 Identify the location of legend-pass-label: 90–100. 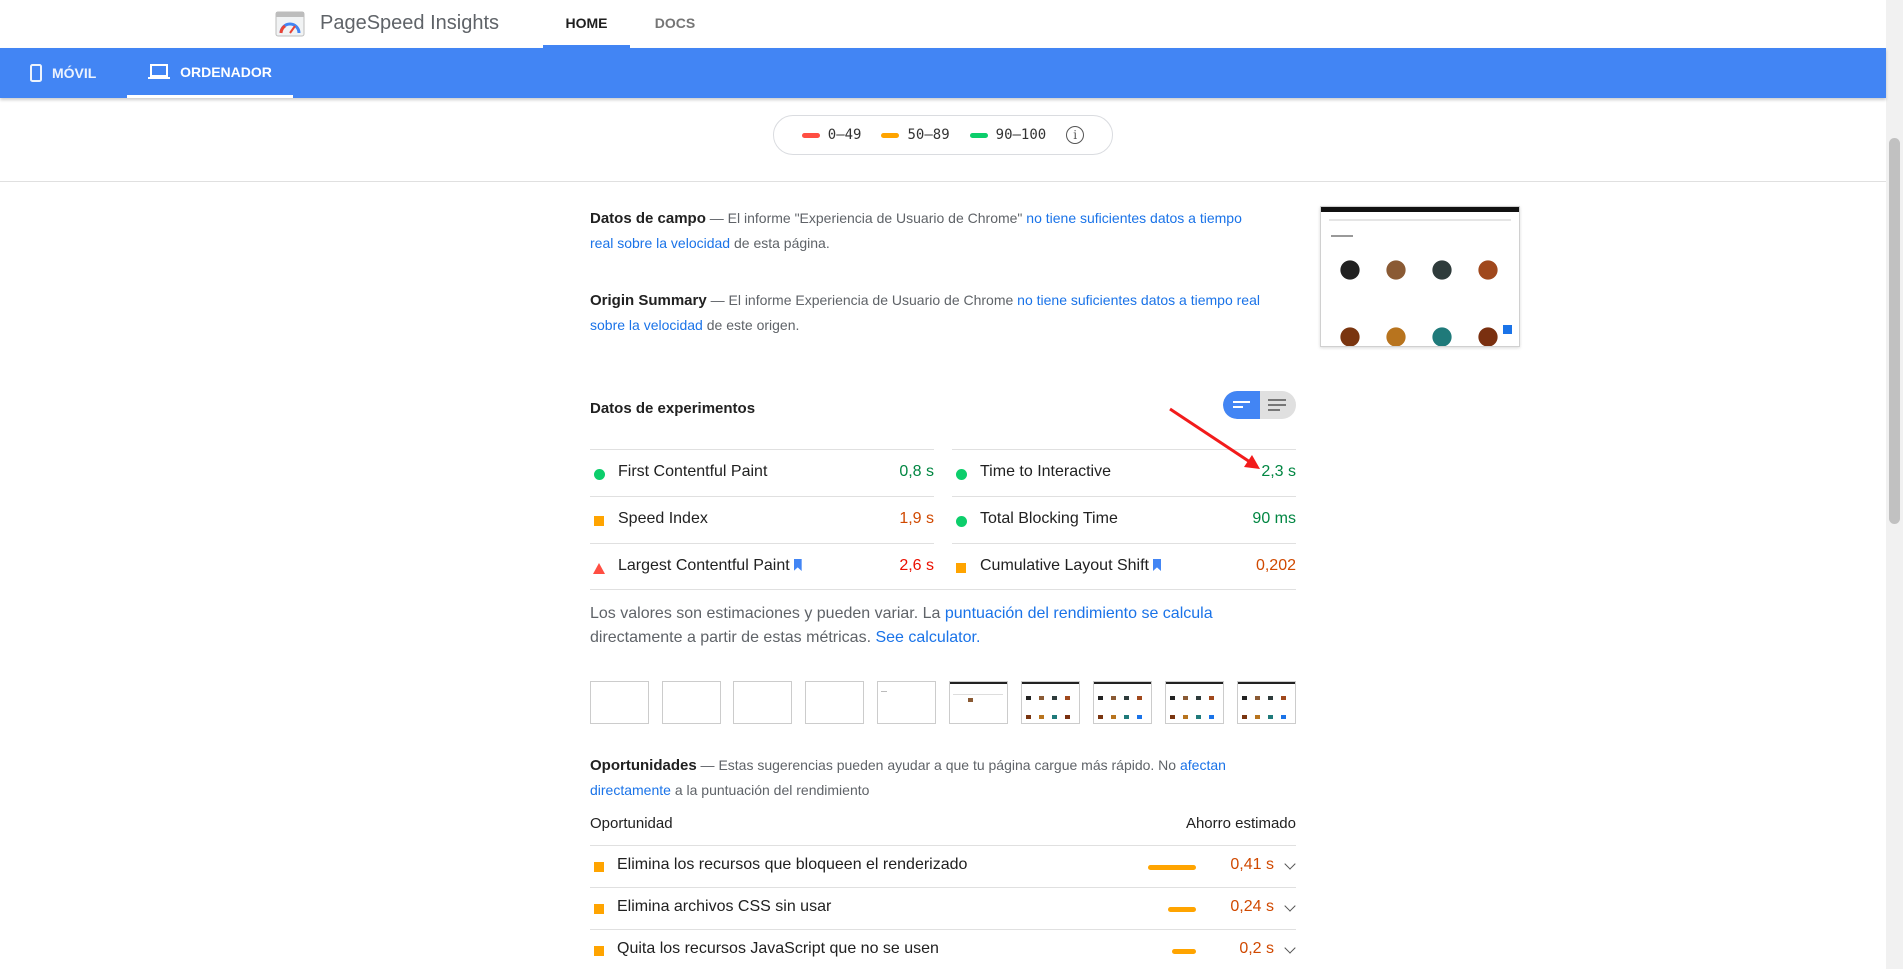
(1021, 135).